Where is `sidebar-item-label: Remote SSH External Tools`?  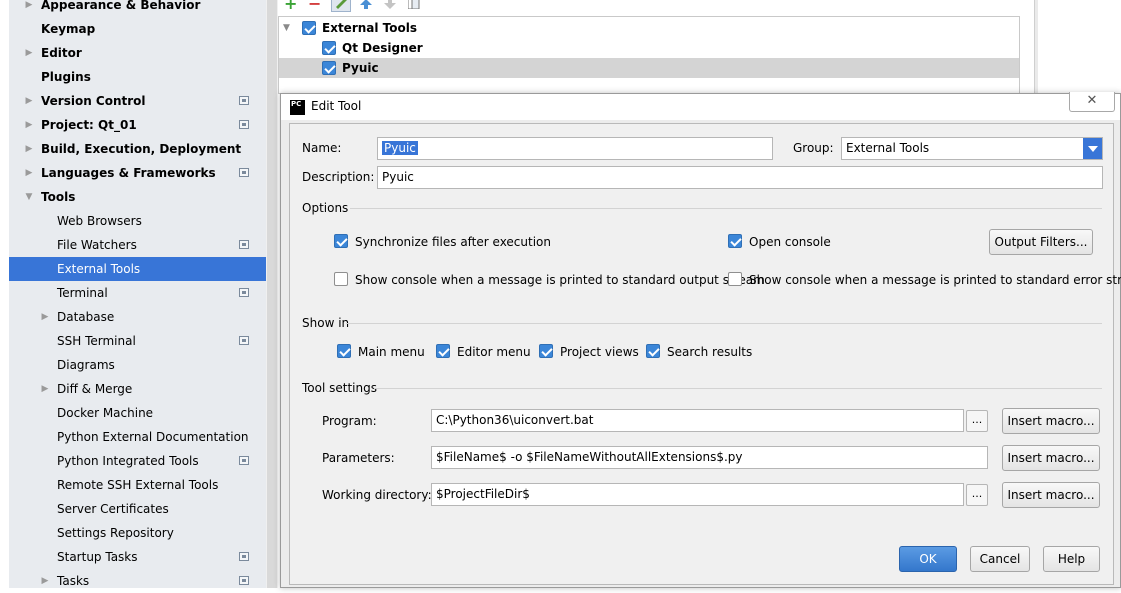
sidebar-item-label: Remote SSH External Tools is located at coordinates (138, 485).